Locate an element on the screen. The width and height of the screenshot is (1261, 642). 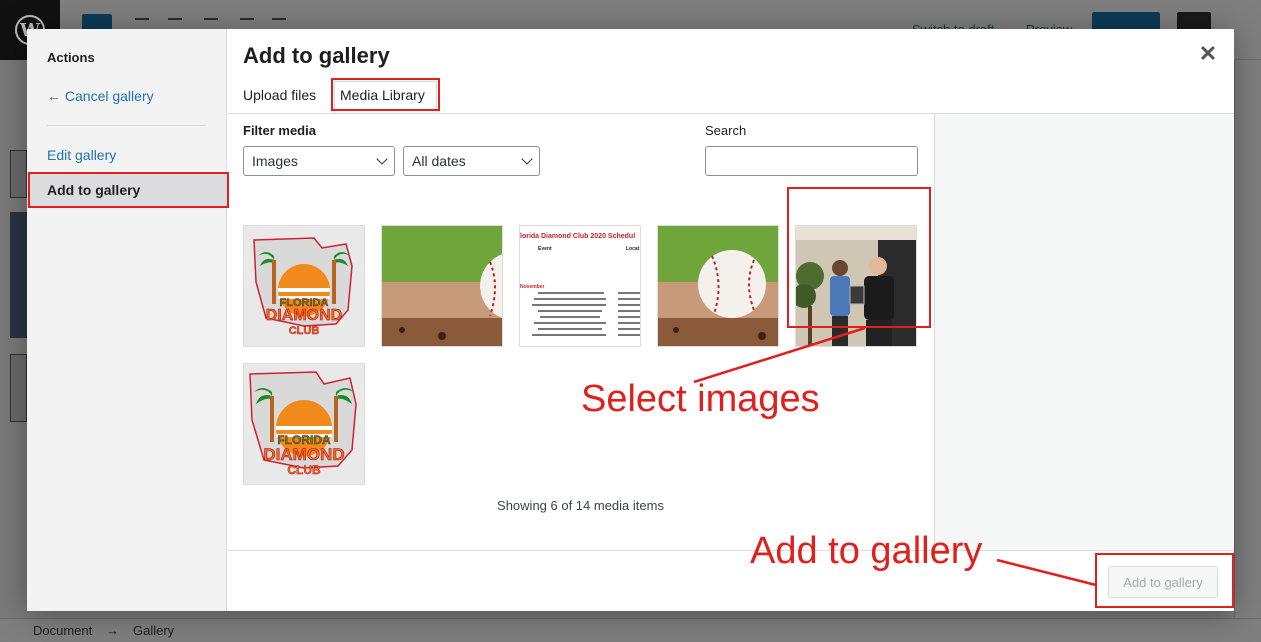
annotation-add-to-gallery: Add to gallery is located at coordinates (866, 551).